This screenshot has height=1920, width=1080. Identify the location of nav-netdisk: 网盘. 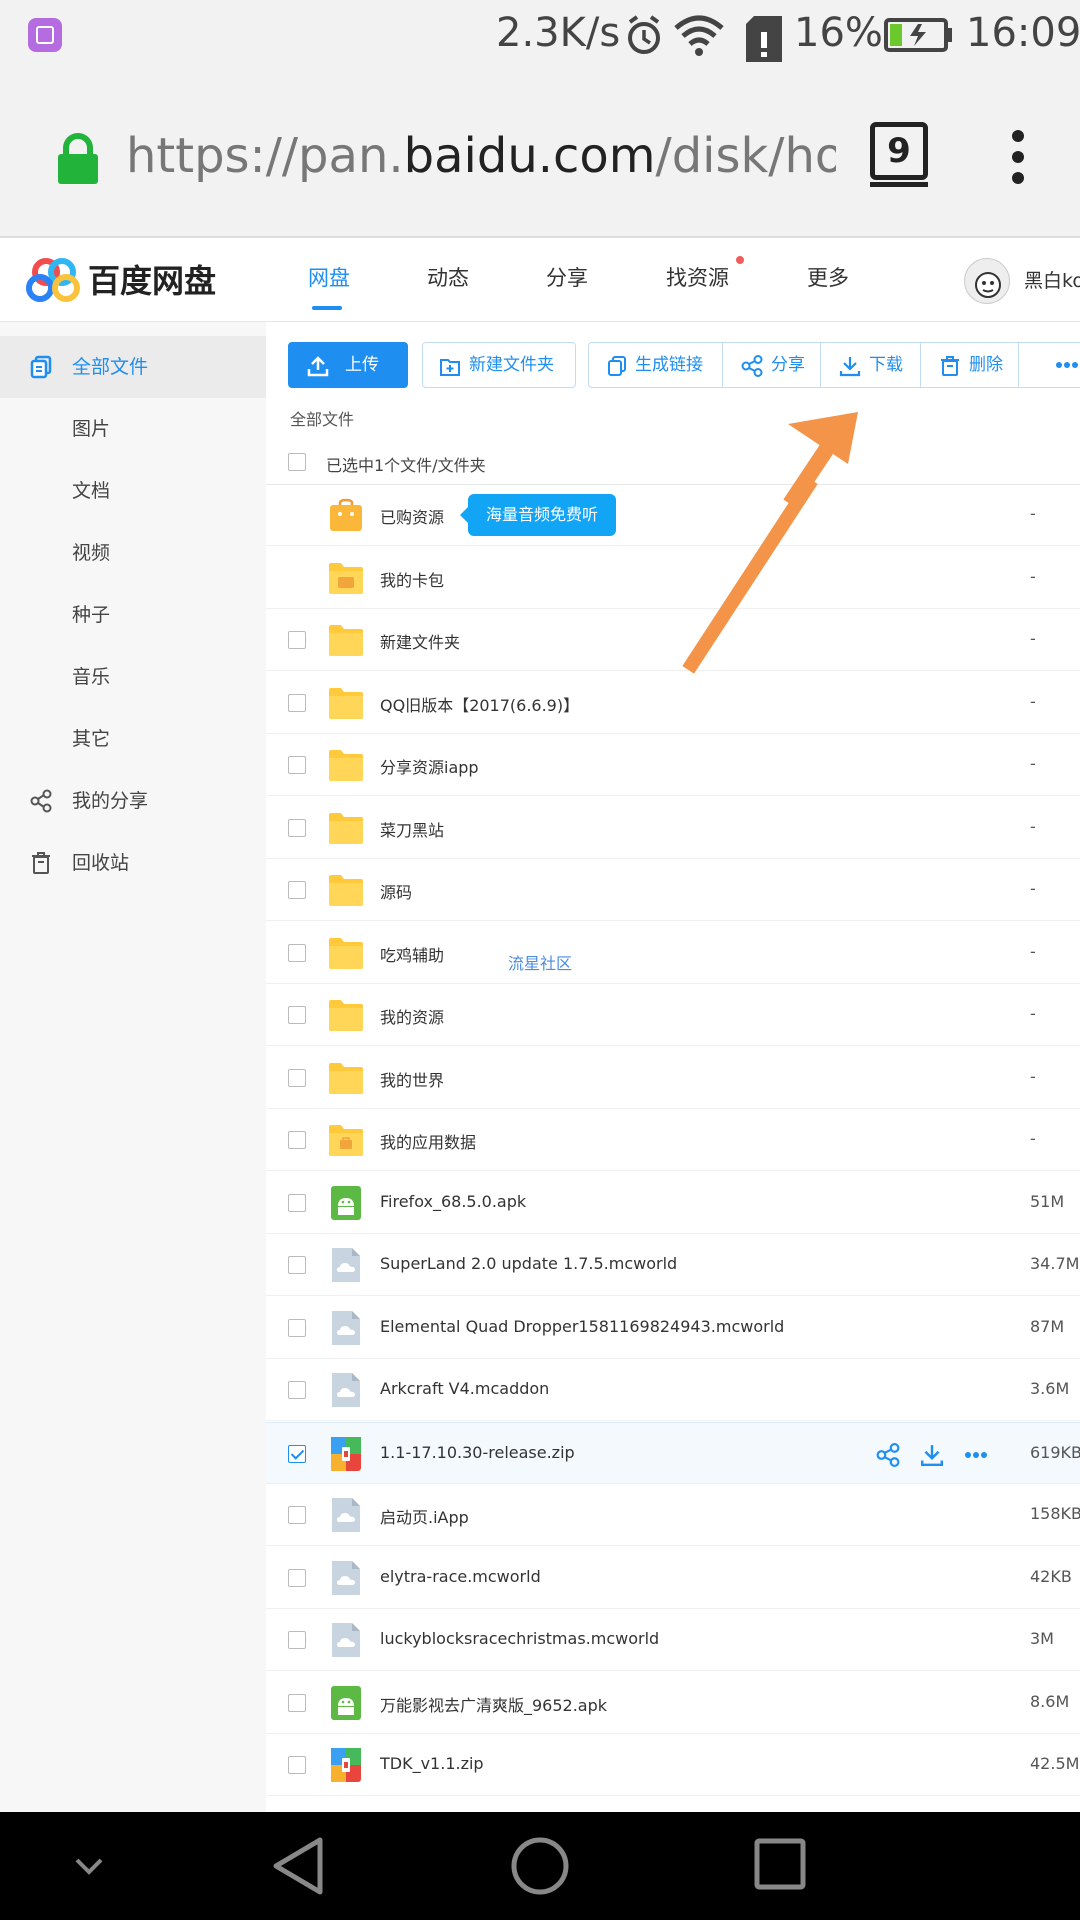
(329, 277).